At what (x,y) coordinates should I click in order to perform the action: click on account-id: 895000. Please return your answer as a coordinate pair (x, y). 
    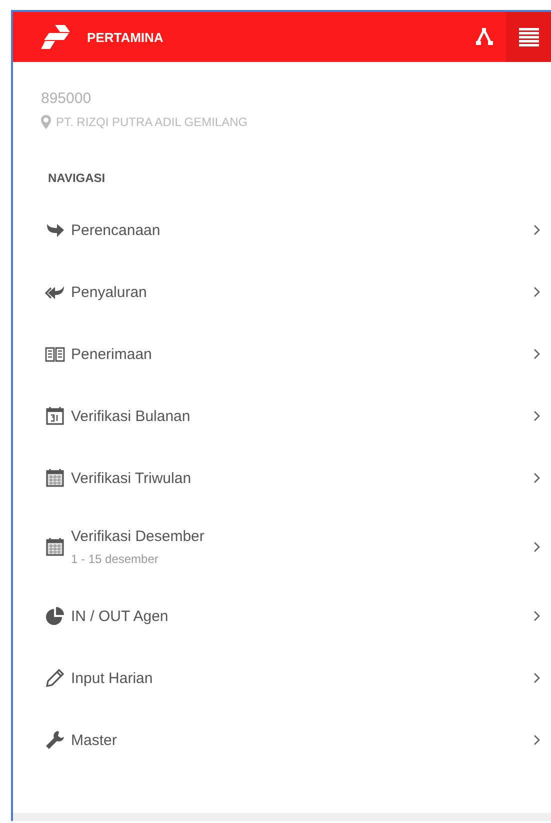
    Looking at the image, I should click on (66, 98).